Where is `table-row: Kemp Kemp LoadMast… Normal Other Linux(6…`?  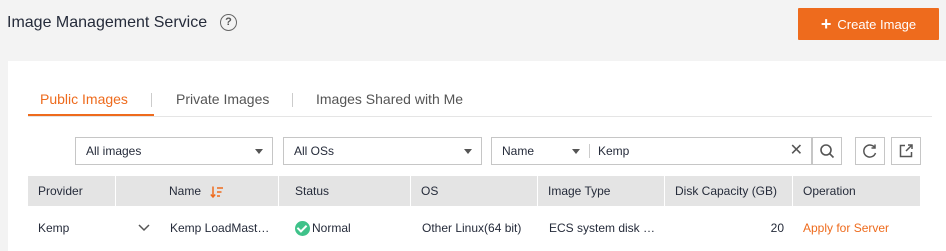 table-row: Kemp Kemp LoadMast… Normal Other Linux(6… is located at coordinates (474, 228).